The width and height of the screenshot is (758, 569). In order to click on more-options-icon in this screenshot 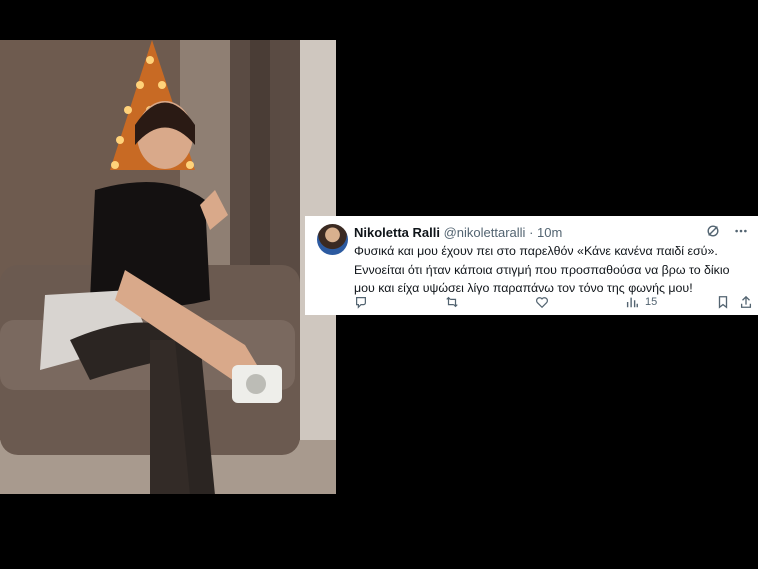, I will do `click(741, 231)`.